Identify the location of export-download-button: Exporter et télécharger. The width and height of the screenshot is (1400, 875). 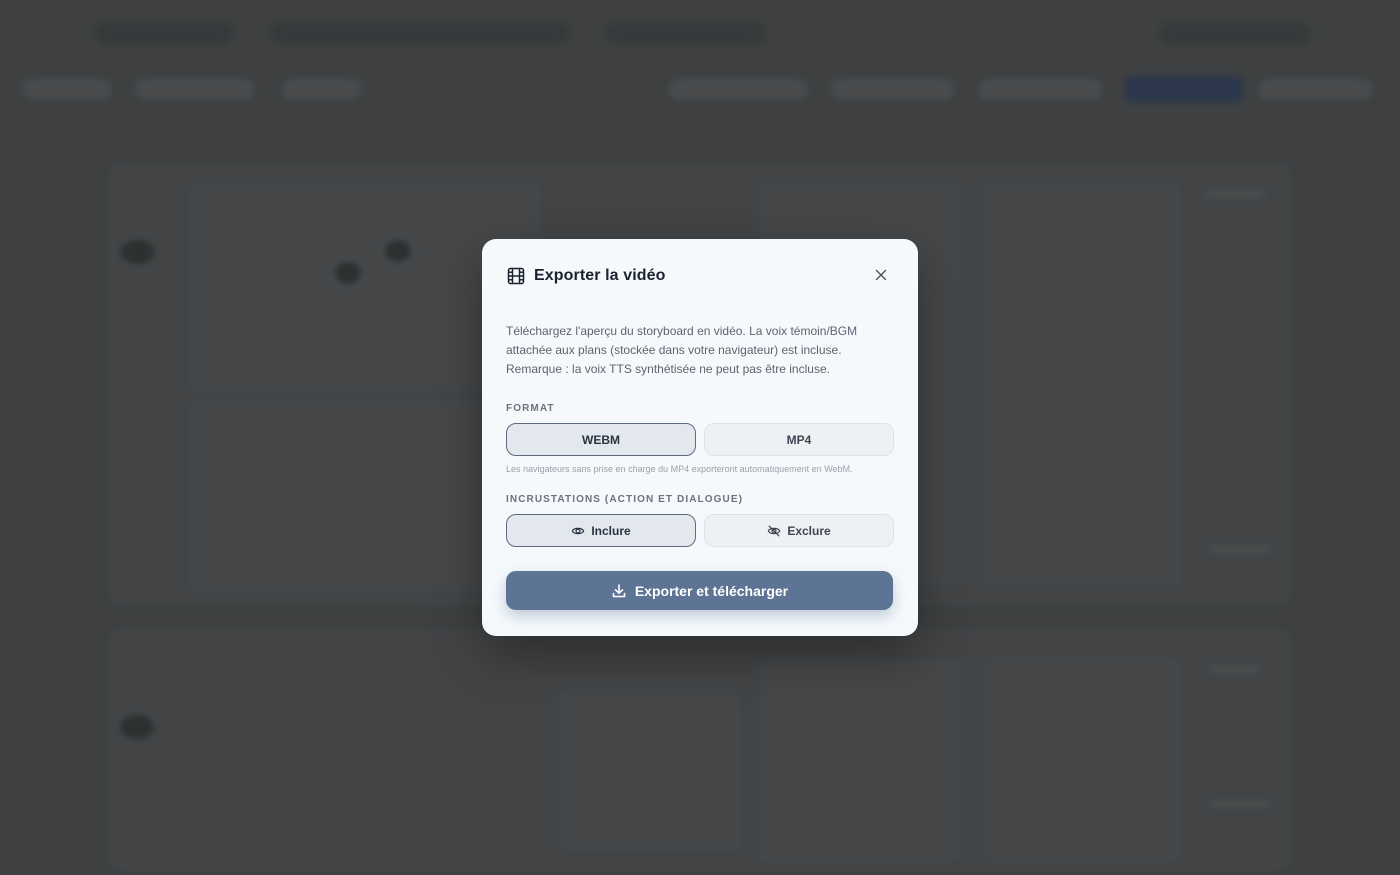
(699, 590).